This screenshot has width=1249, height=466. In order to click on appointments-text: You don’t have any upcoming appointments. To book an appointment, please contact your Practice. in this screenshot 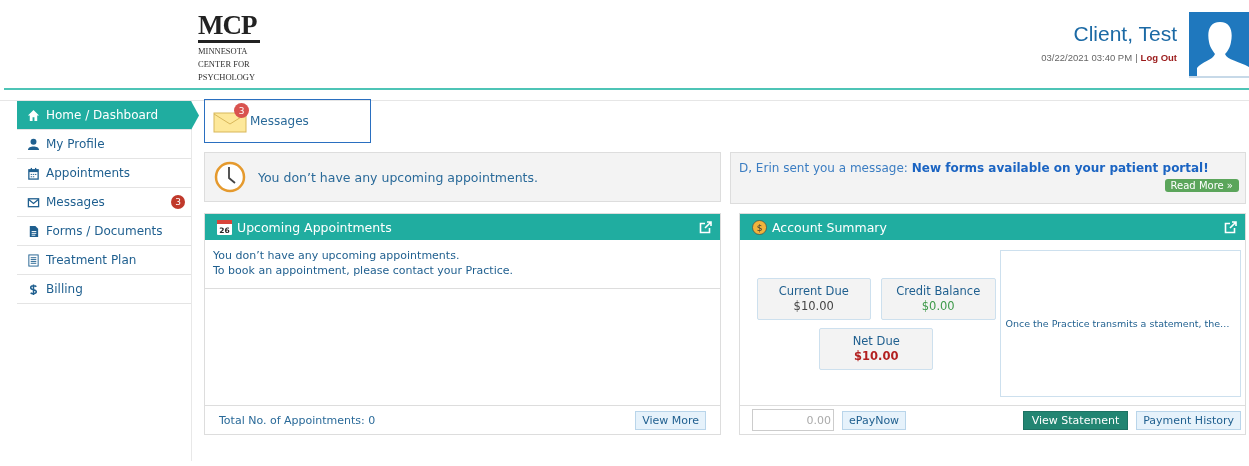, I will do `click(462, 264)`.